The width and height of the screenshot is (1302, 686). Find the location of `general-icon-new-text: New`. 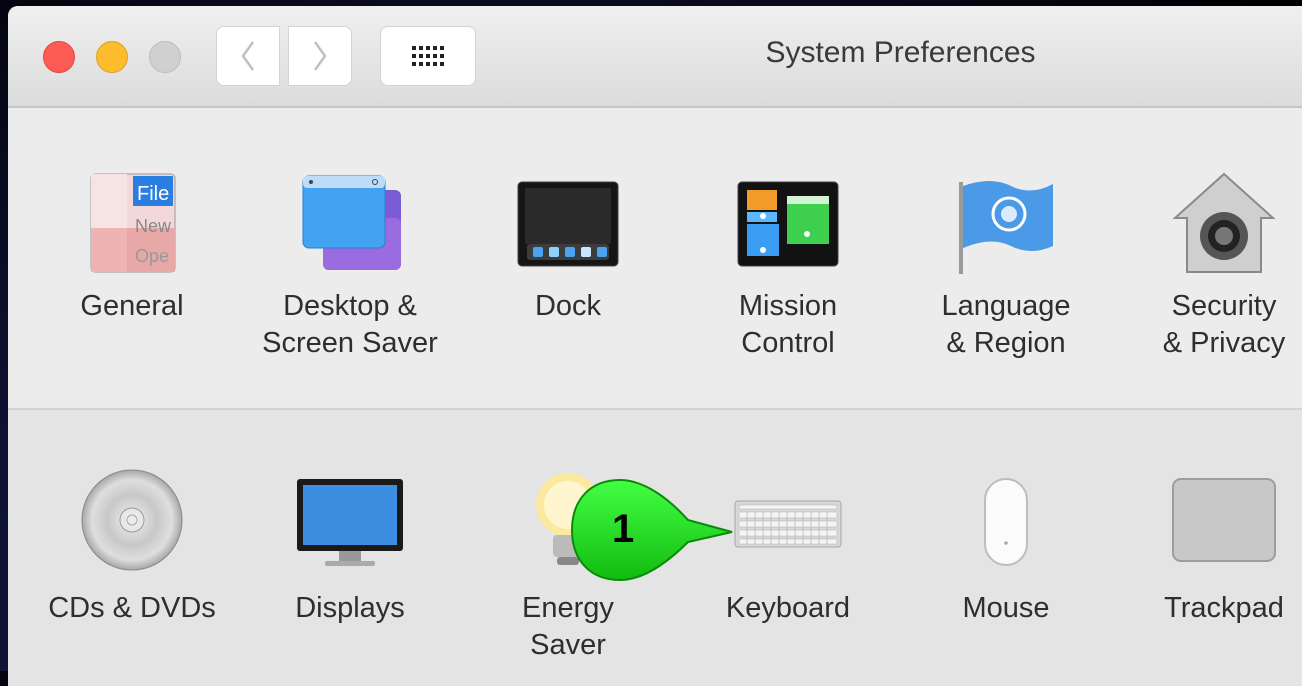

general-icon-new-text: New is located at coordinates (153, 226).